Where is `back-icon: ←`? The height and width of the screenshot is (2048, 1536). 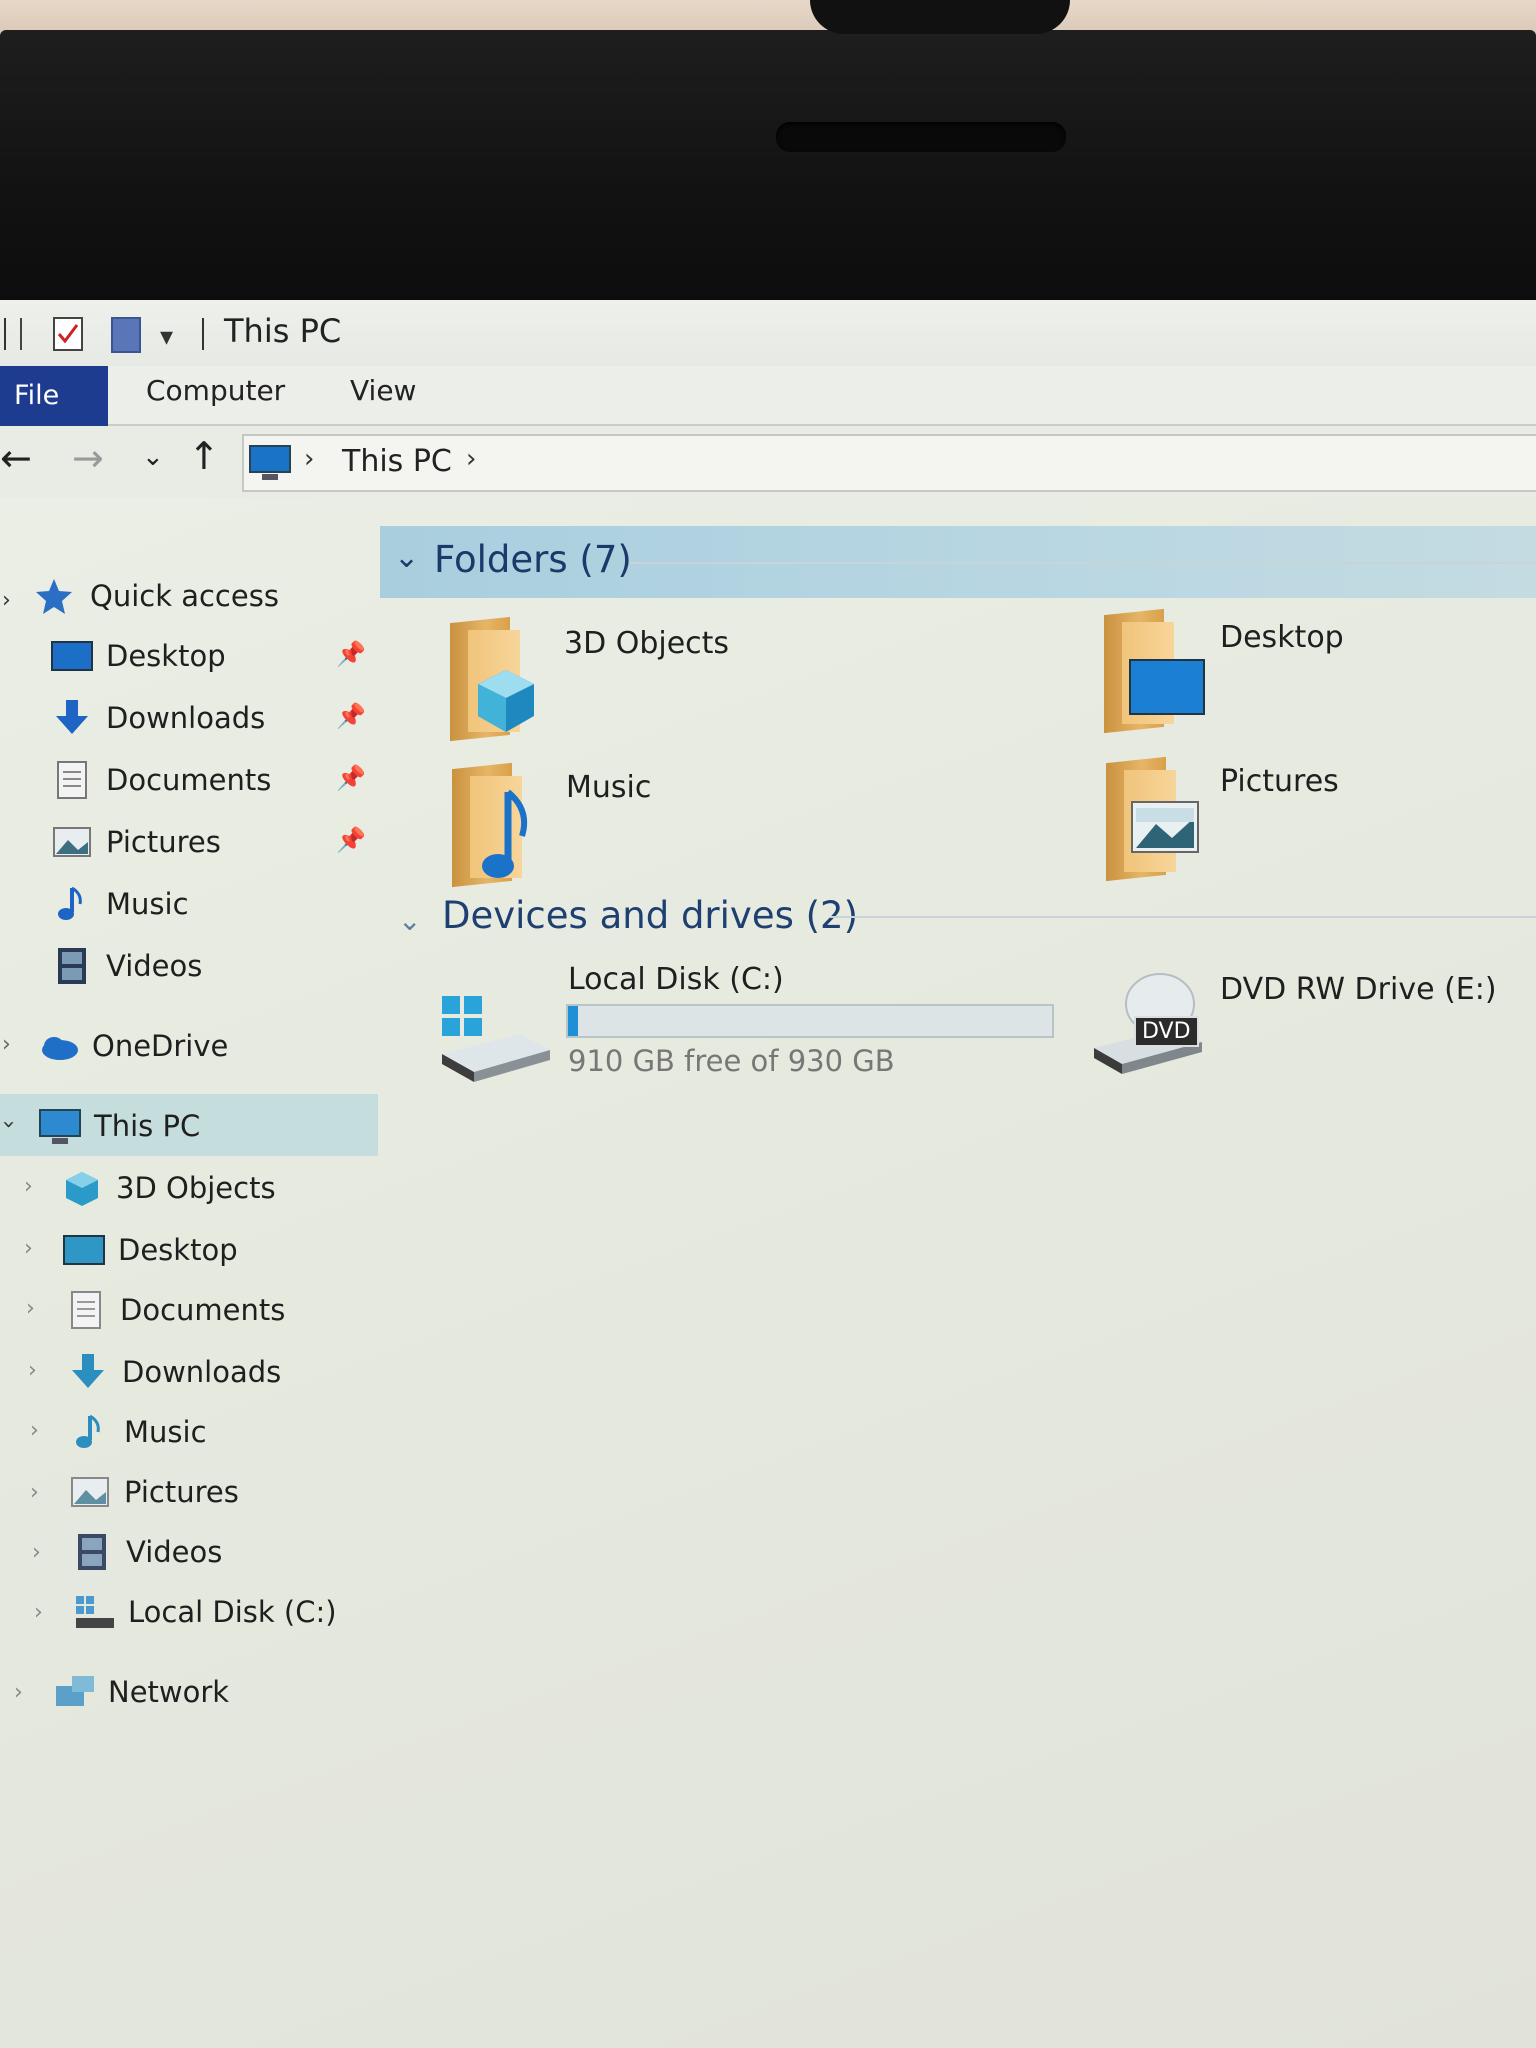 back-icon: ← is located at coordinates (16, 458).